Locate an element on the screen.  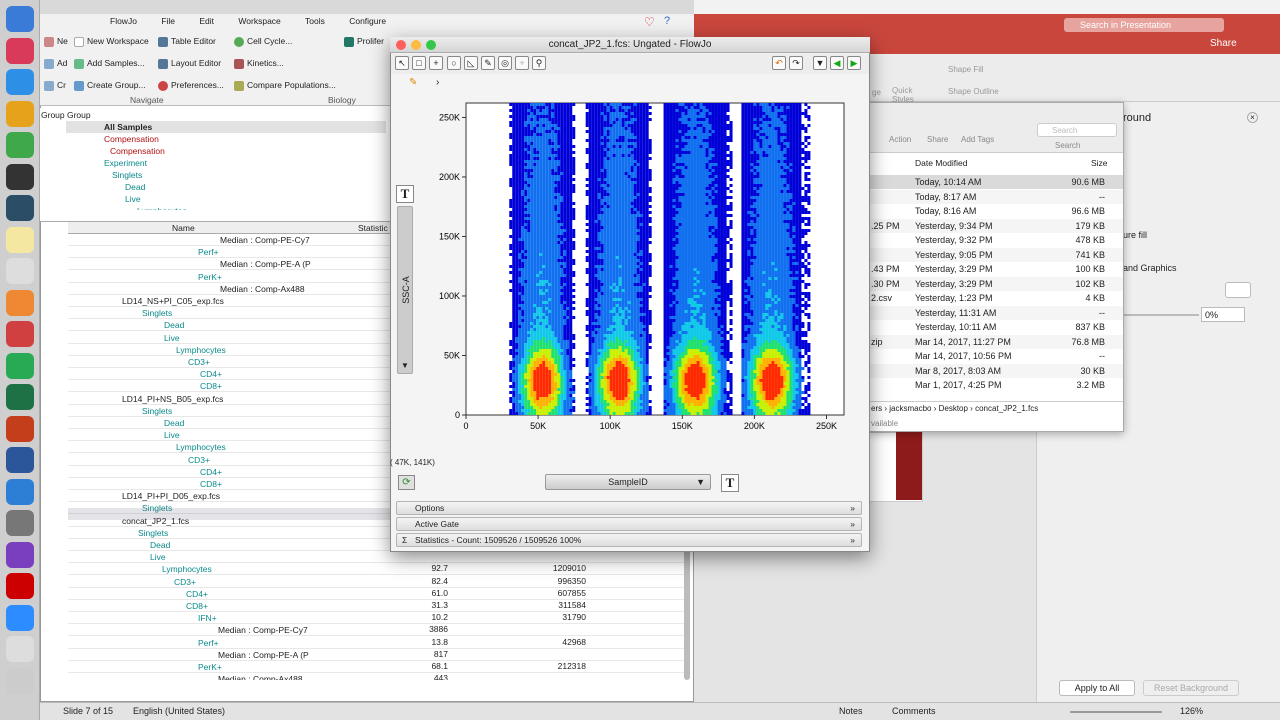
redo-icon: ↷ is located at coordinates (796, 63).